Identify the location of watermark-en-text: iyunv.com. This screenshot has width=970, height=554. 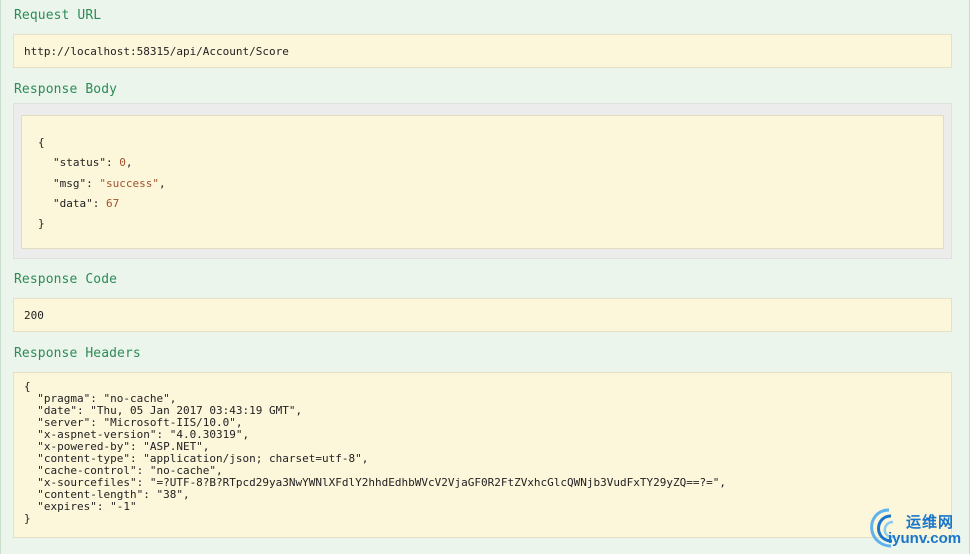
(925, 538).